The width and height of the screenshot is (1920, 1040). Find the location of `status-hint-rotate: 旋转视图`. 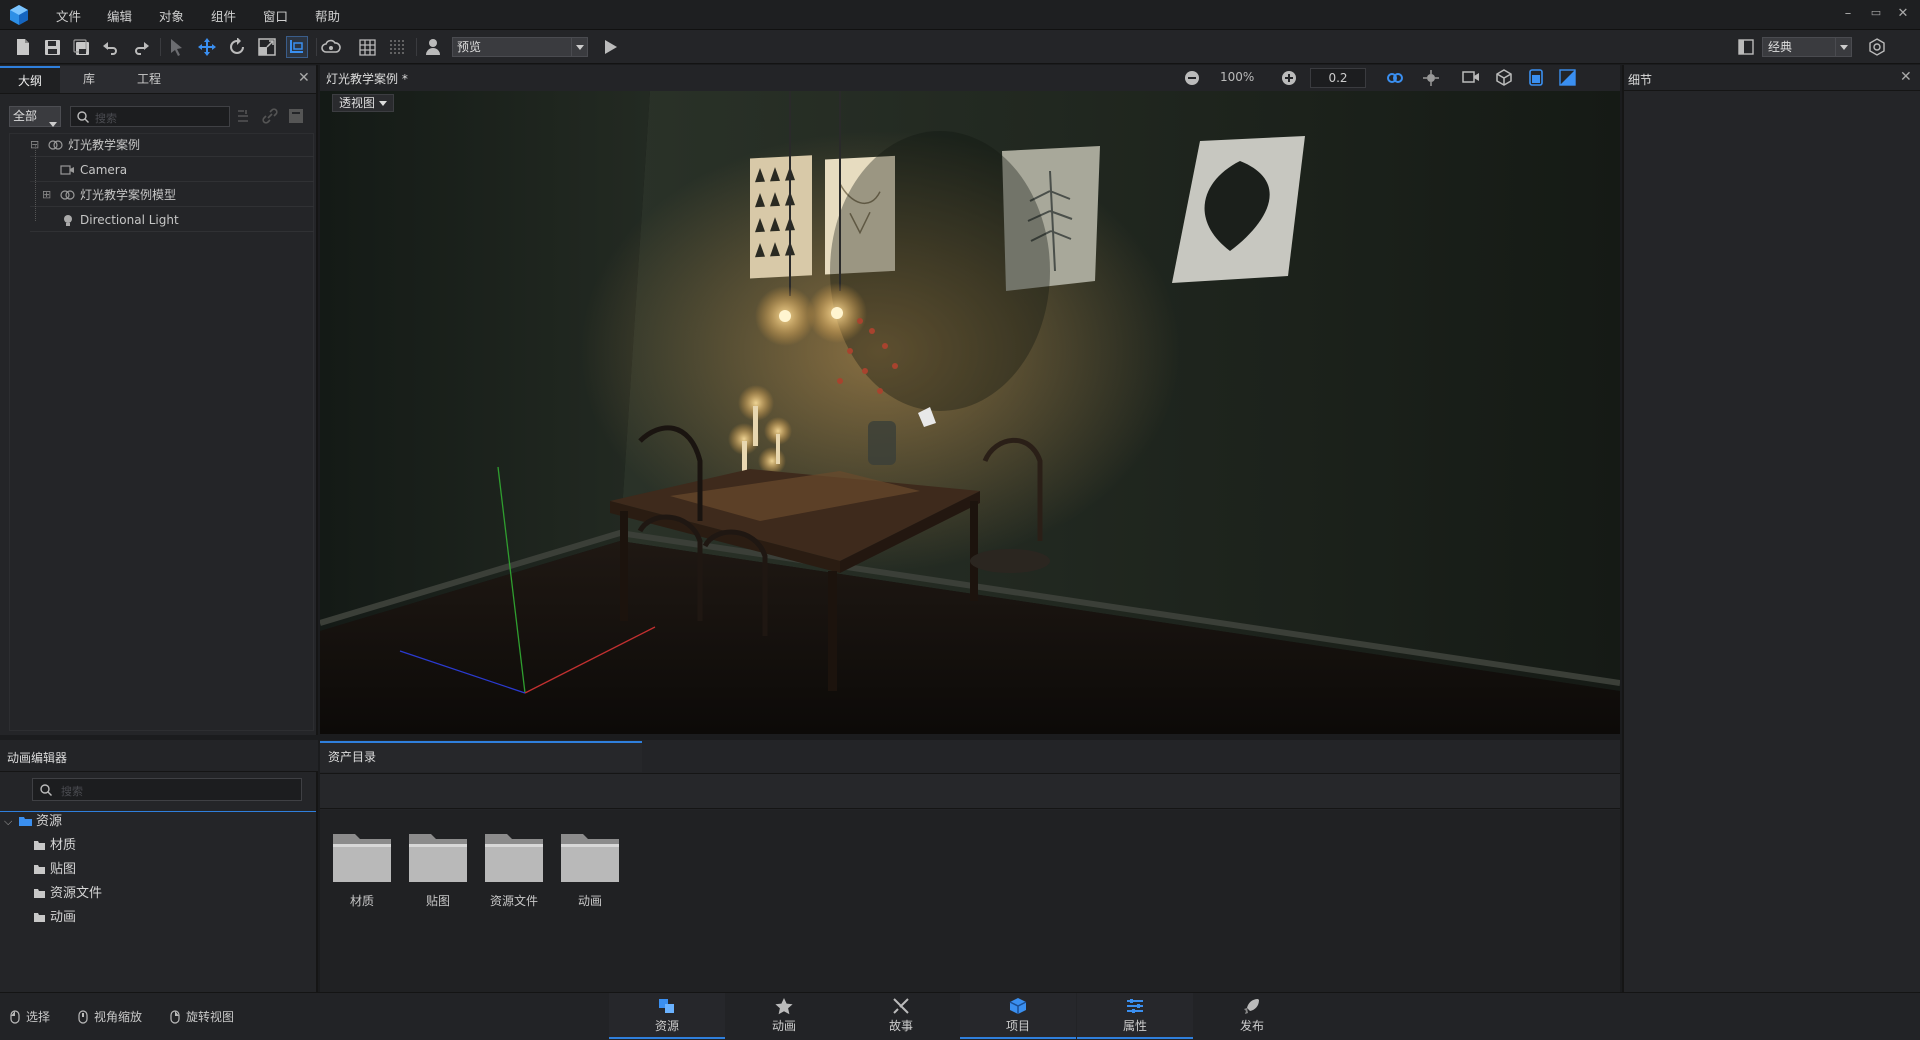

status-hint-rotate: 旋转视图 is located at coordinates (202, 1016).